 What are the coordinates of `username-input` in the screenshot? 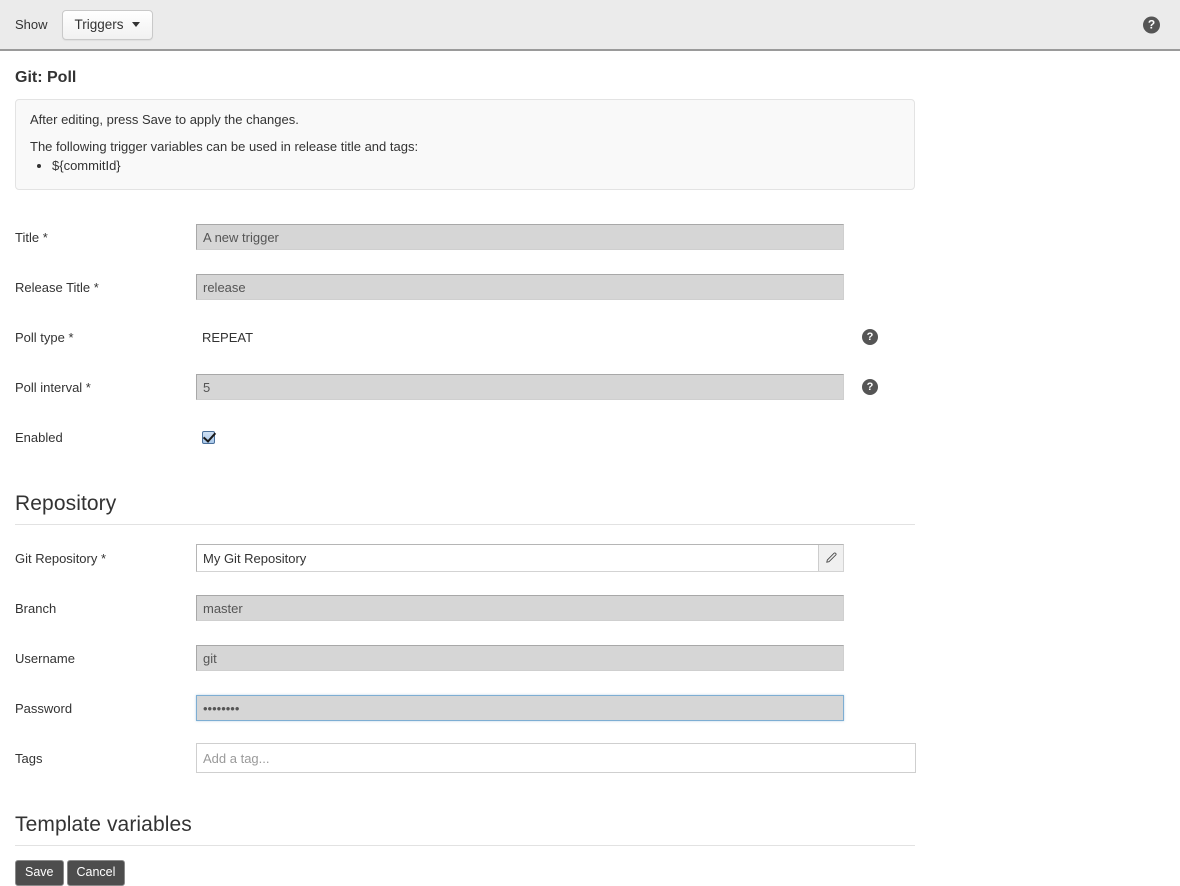 It's located at (520, 658).